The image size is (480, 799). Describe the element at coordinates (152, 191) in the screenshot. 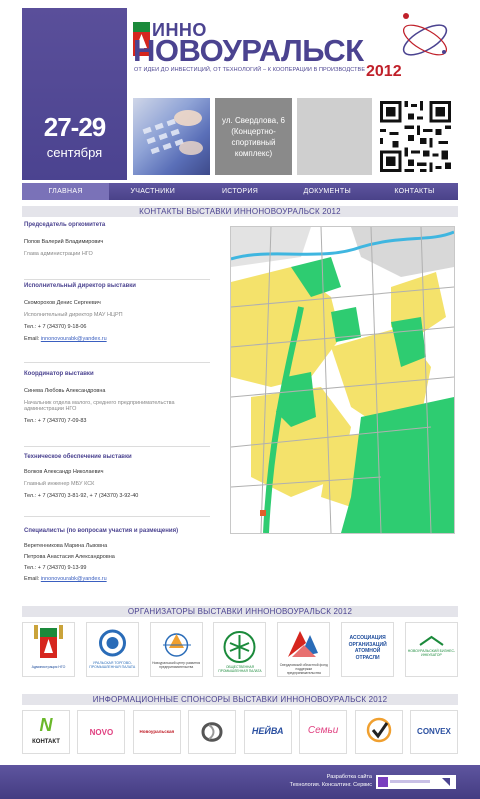

I see `nav-participants: УЧАСТНИКИ` at that location.